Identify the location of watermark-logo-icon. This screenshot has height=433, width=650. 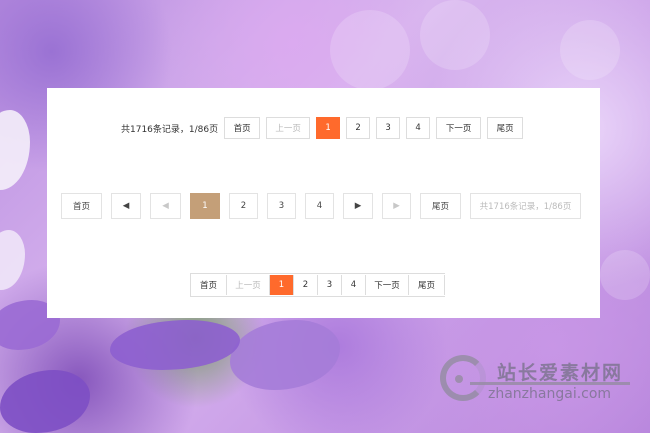
(463, 378).